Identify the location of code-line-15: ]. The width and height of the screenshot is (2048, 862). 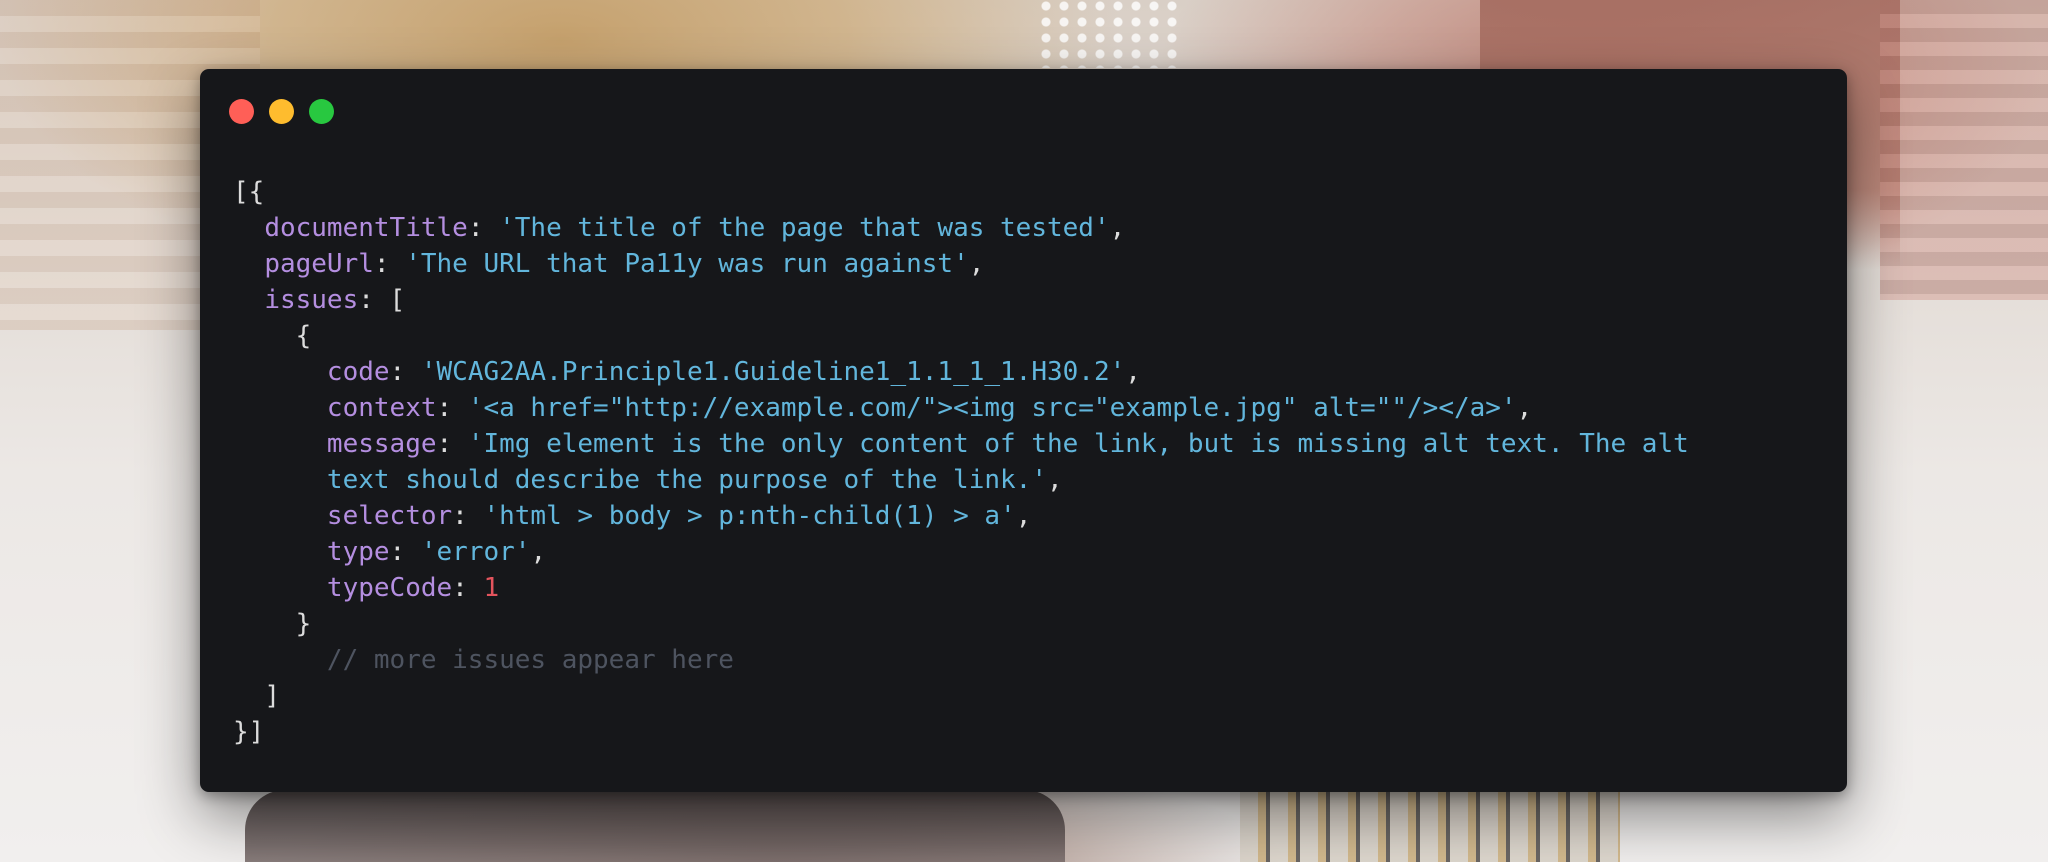
(961, 696).